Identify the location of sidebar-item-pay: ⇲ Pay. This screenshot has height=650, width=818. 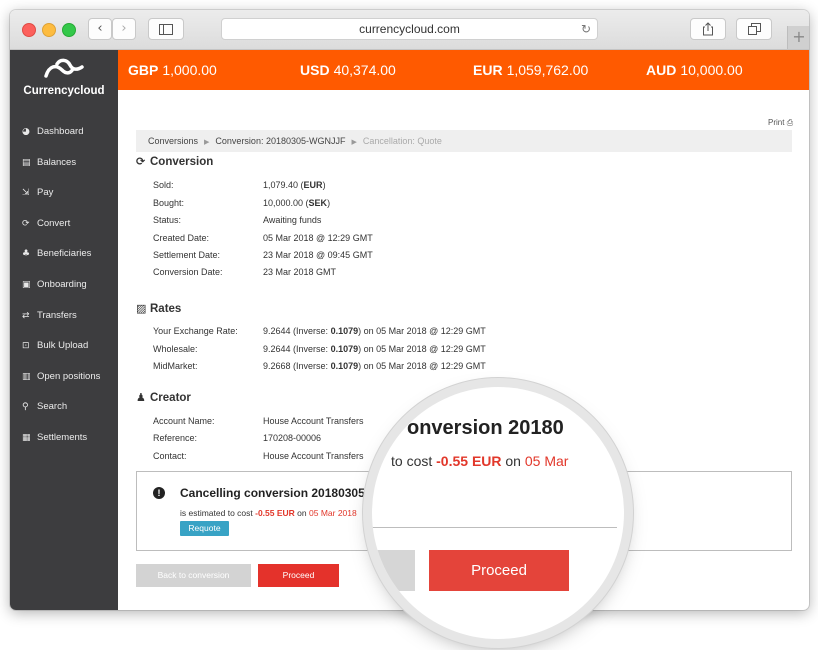
(69, 193).